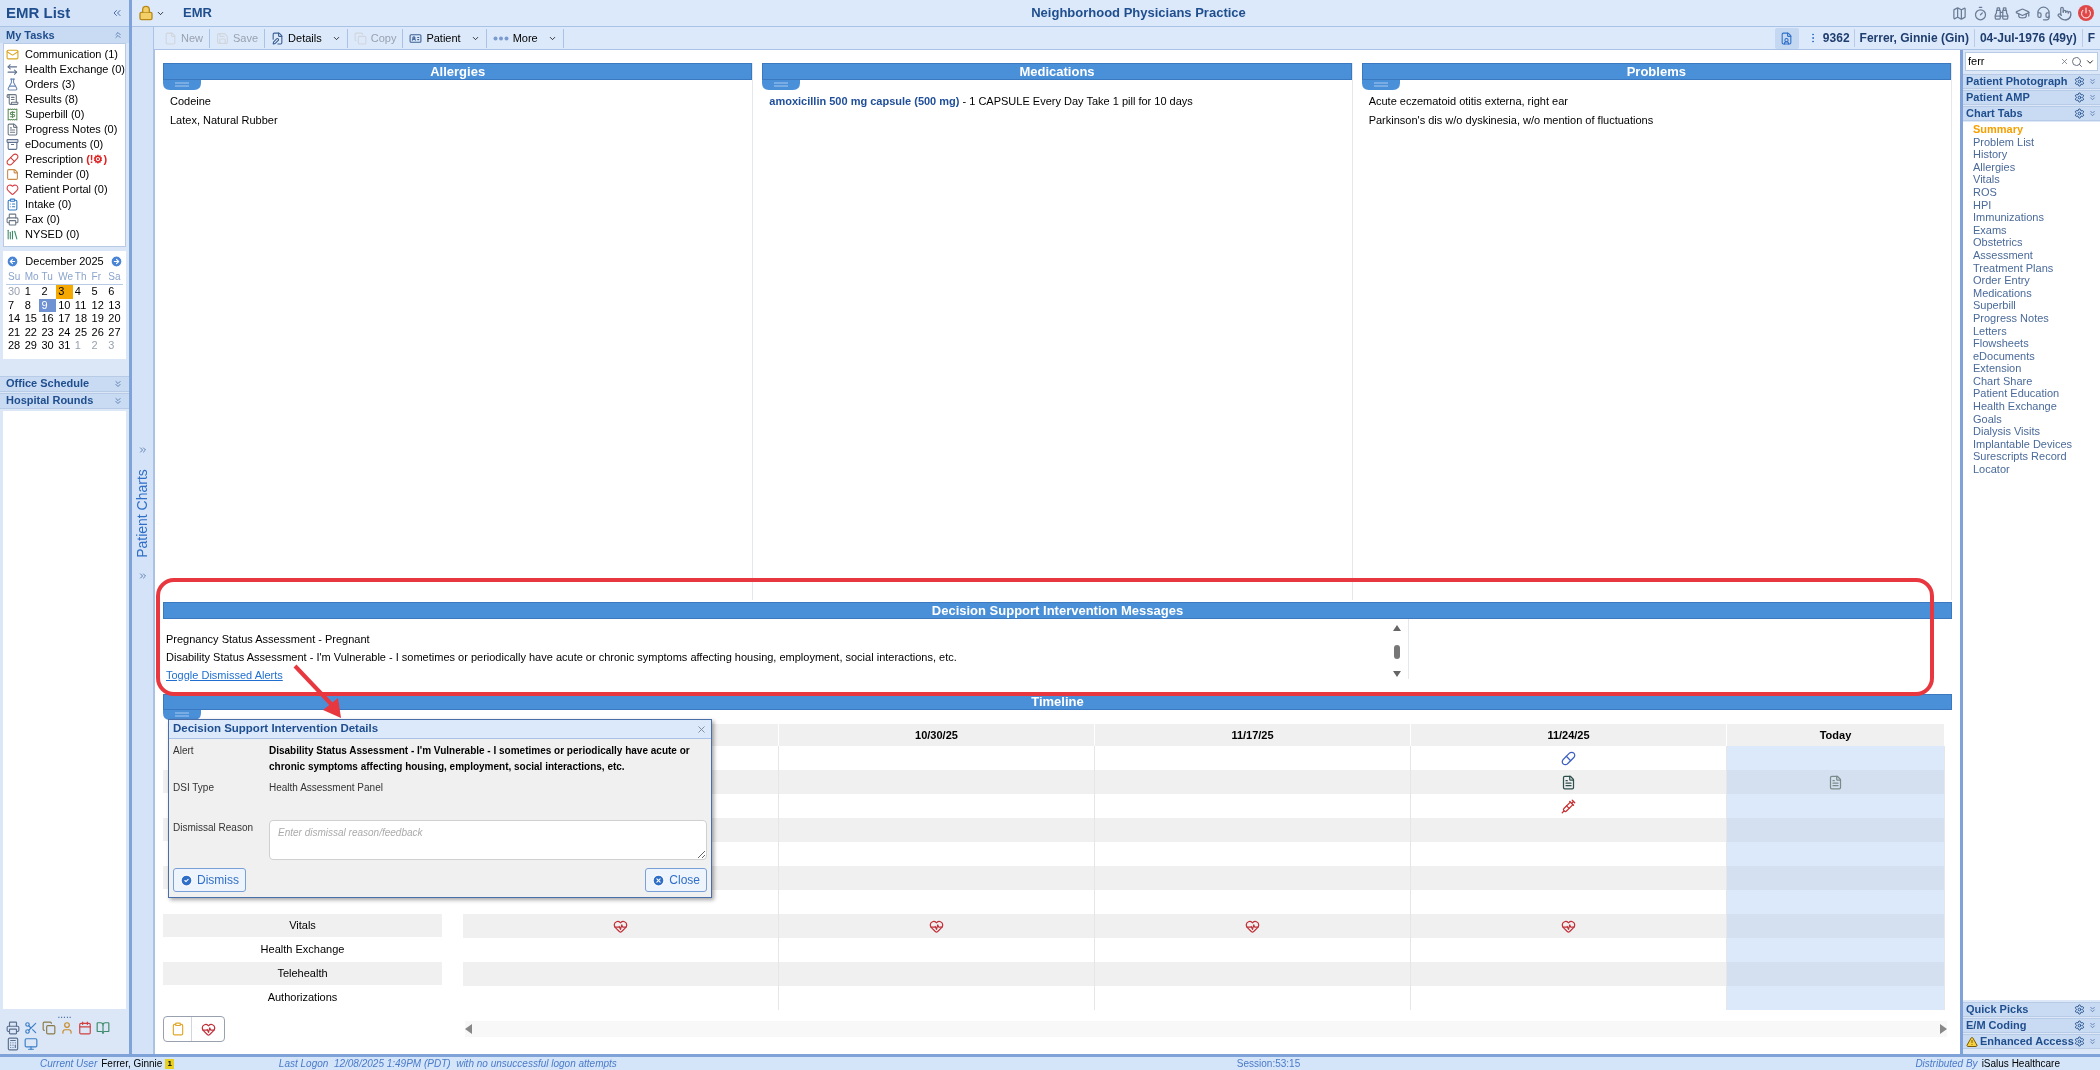 This screenshot has height=1070, width=2100. I want to click on book-icon, so click(103, 1028).